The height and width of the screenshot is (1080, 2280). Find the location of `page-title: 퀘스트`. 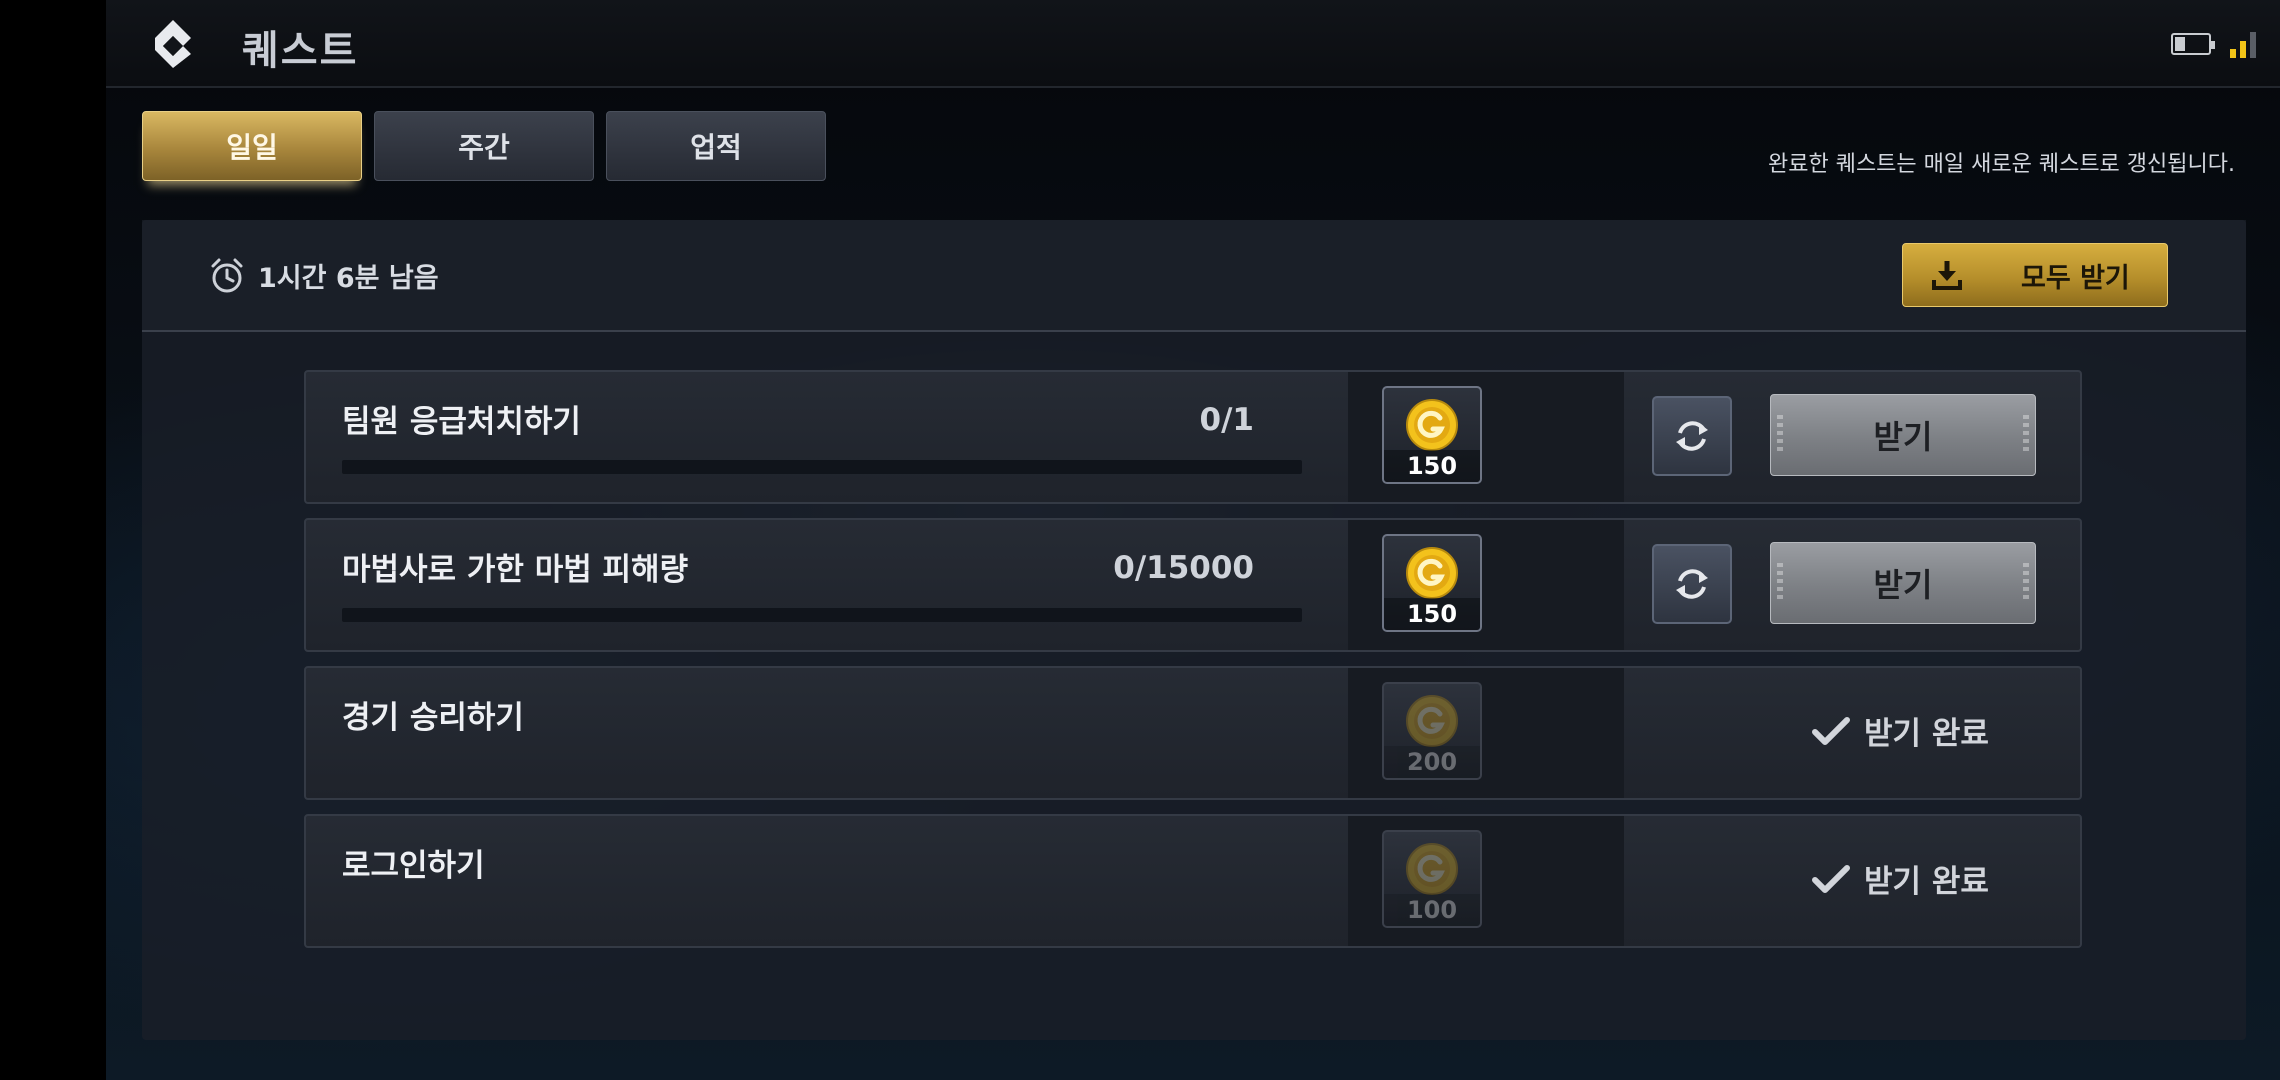

page-title: 퀘스트 is located at coordinates (300, 51).